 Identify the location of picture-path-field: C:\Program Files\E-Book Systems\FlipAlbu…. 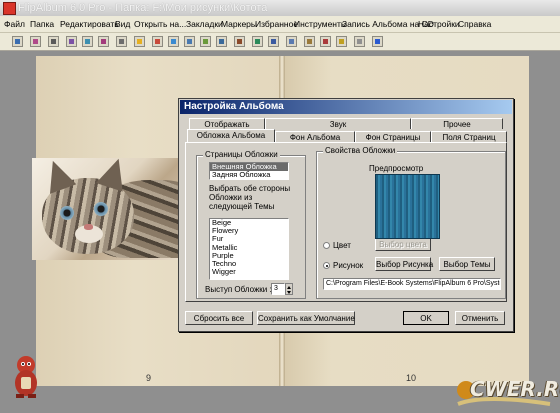
(412, 284).